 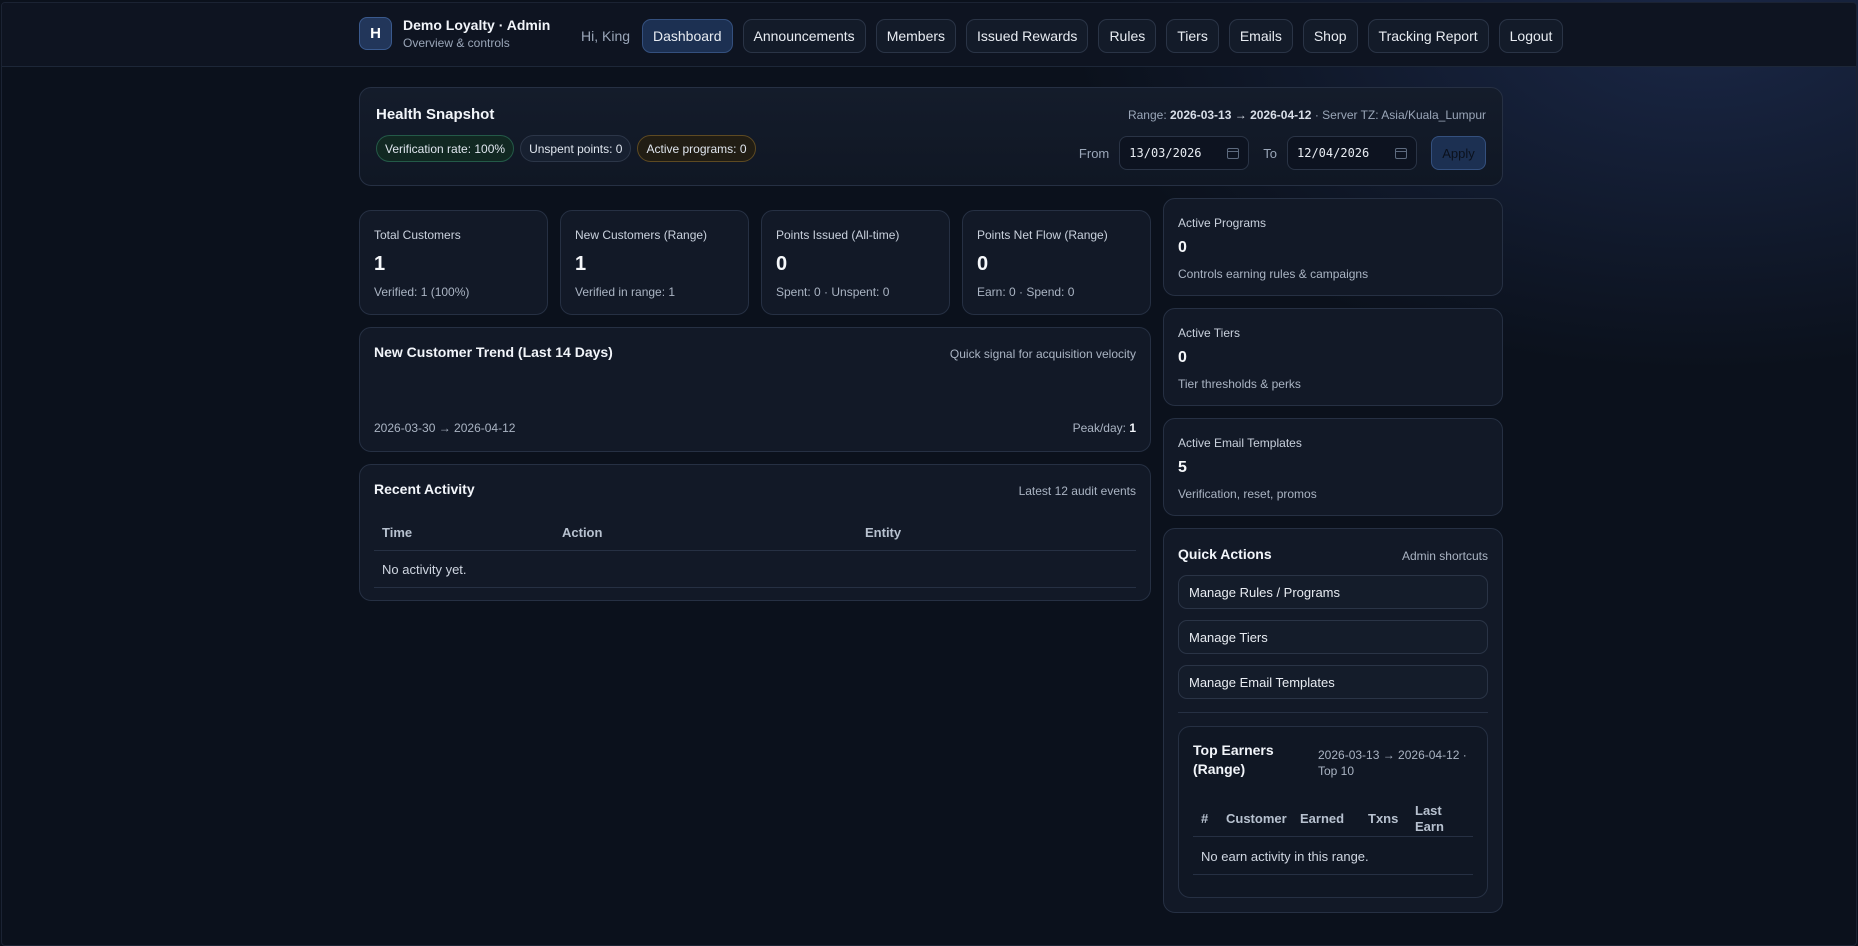 I want to click on side-stat-sub: Verification, reset, promos, so click(x=1247, y=494).